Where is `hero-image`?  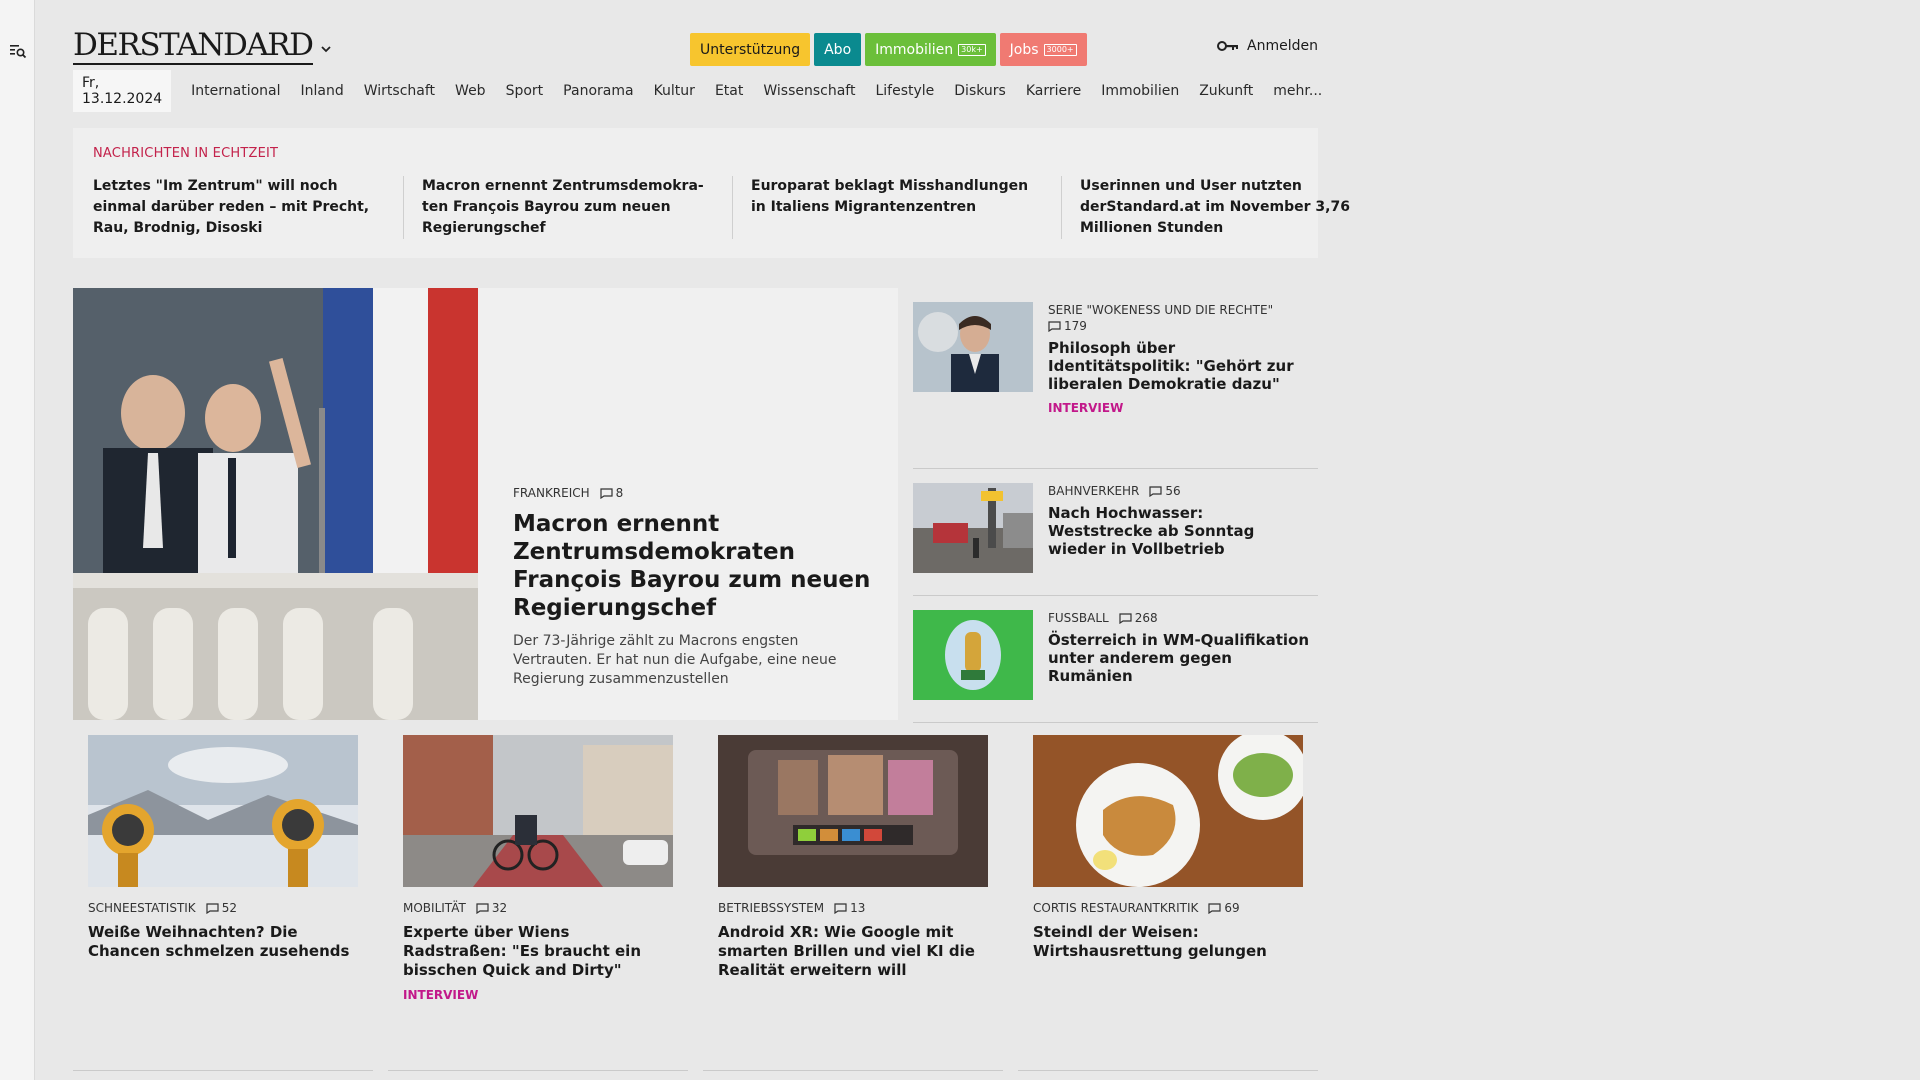
hero-image is located at coordinates (275, 504).